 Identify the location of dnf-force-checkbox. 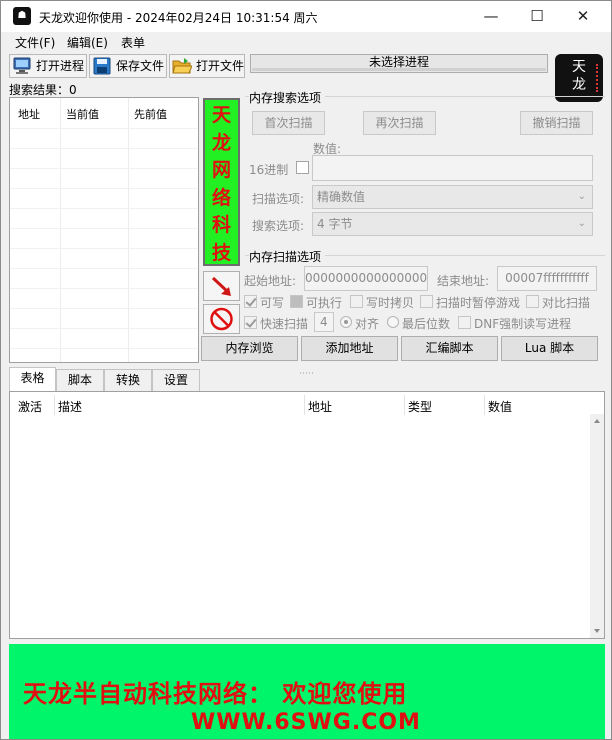
(464, 322).